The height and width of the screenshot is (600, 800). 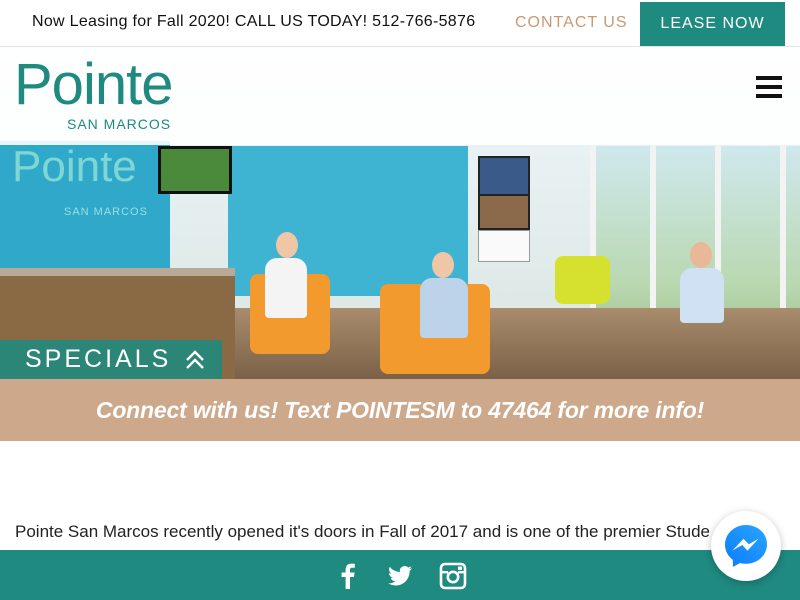 I want to click on messenger-icon, so click(x=746, y=546).